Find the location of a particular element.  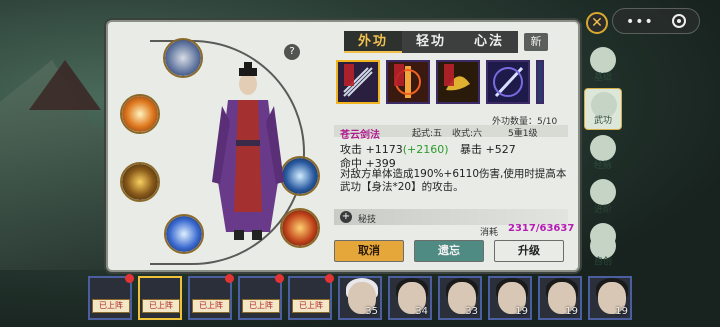

skill-level: 5重1级 is located at coordinates (523, 134).